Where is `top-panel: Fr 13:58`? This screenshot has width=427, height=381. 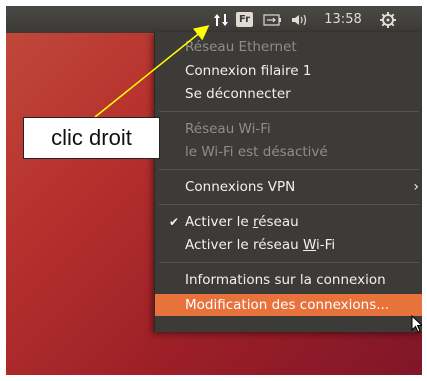 top-panel: Fr 13:58 is located at coordinates (214, 19).